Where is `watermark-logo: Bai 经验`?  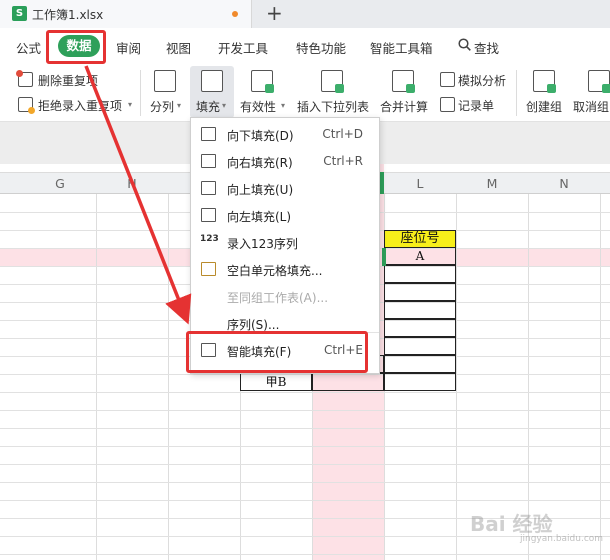 watermark-logo: Bai 经验 is located at coordinates (511, 524).